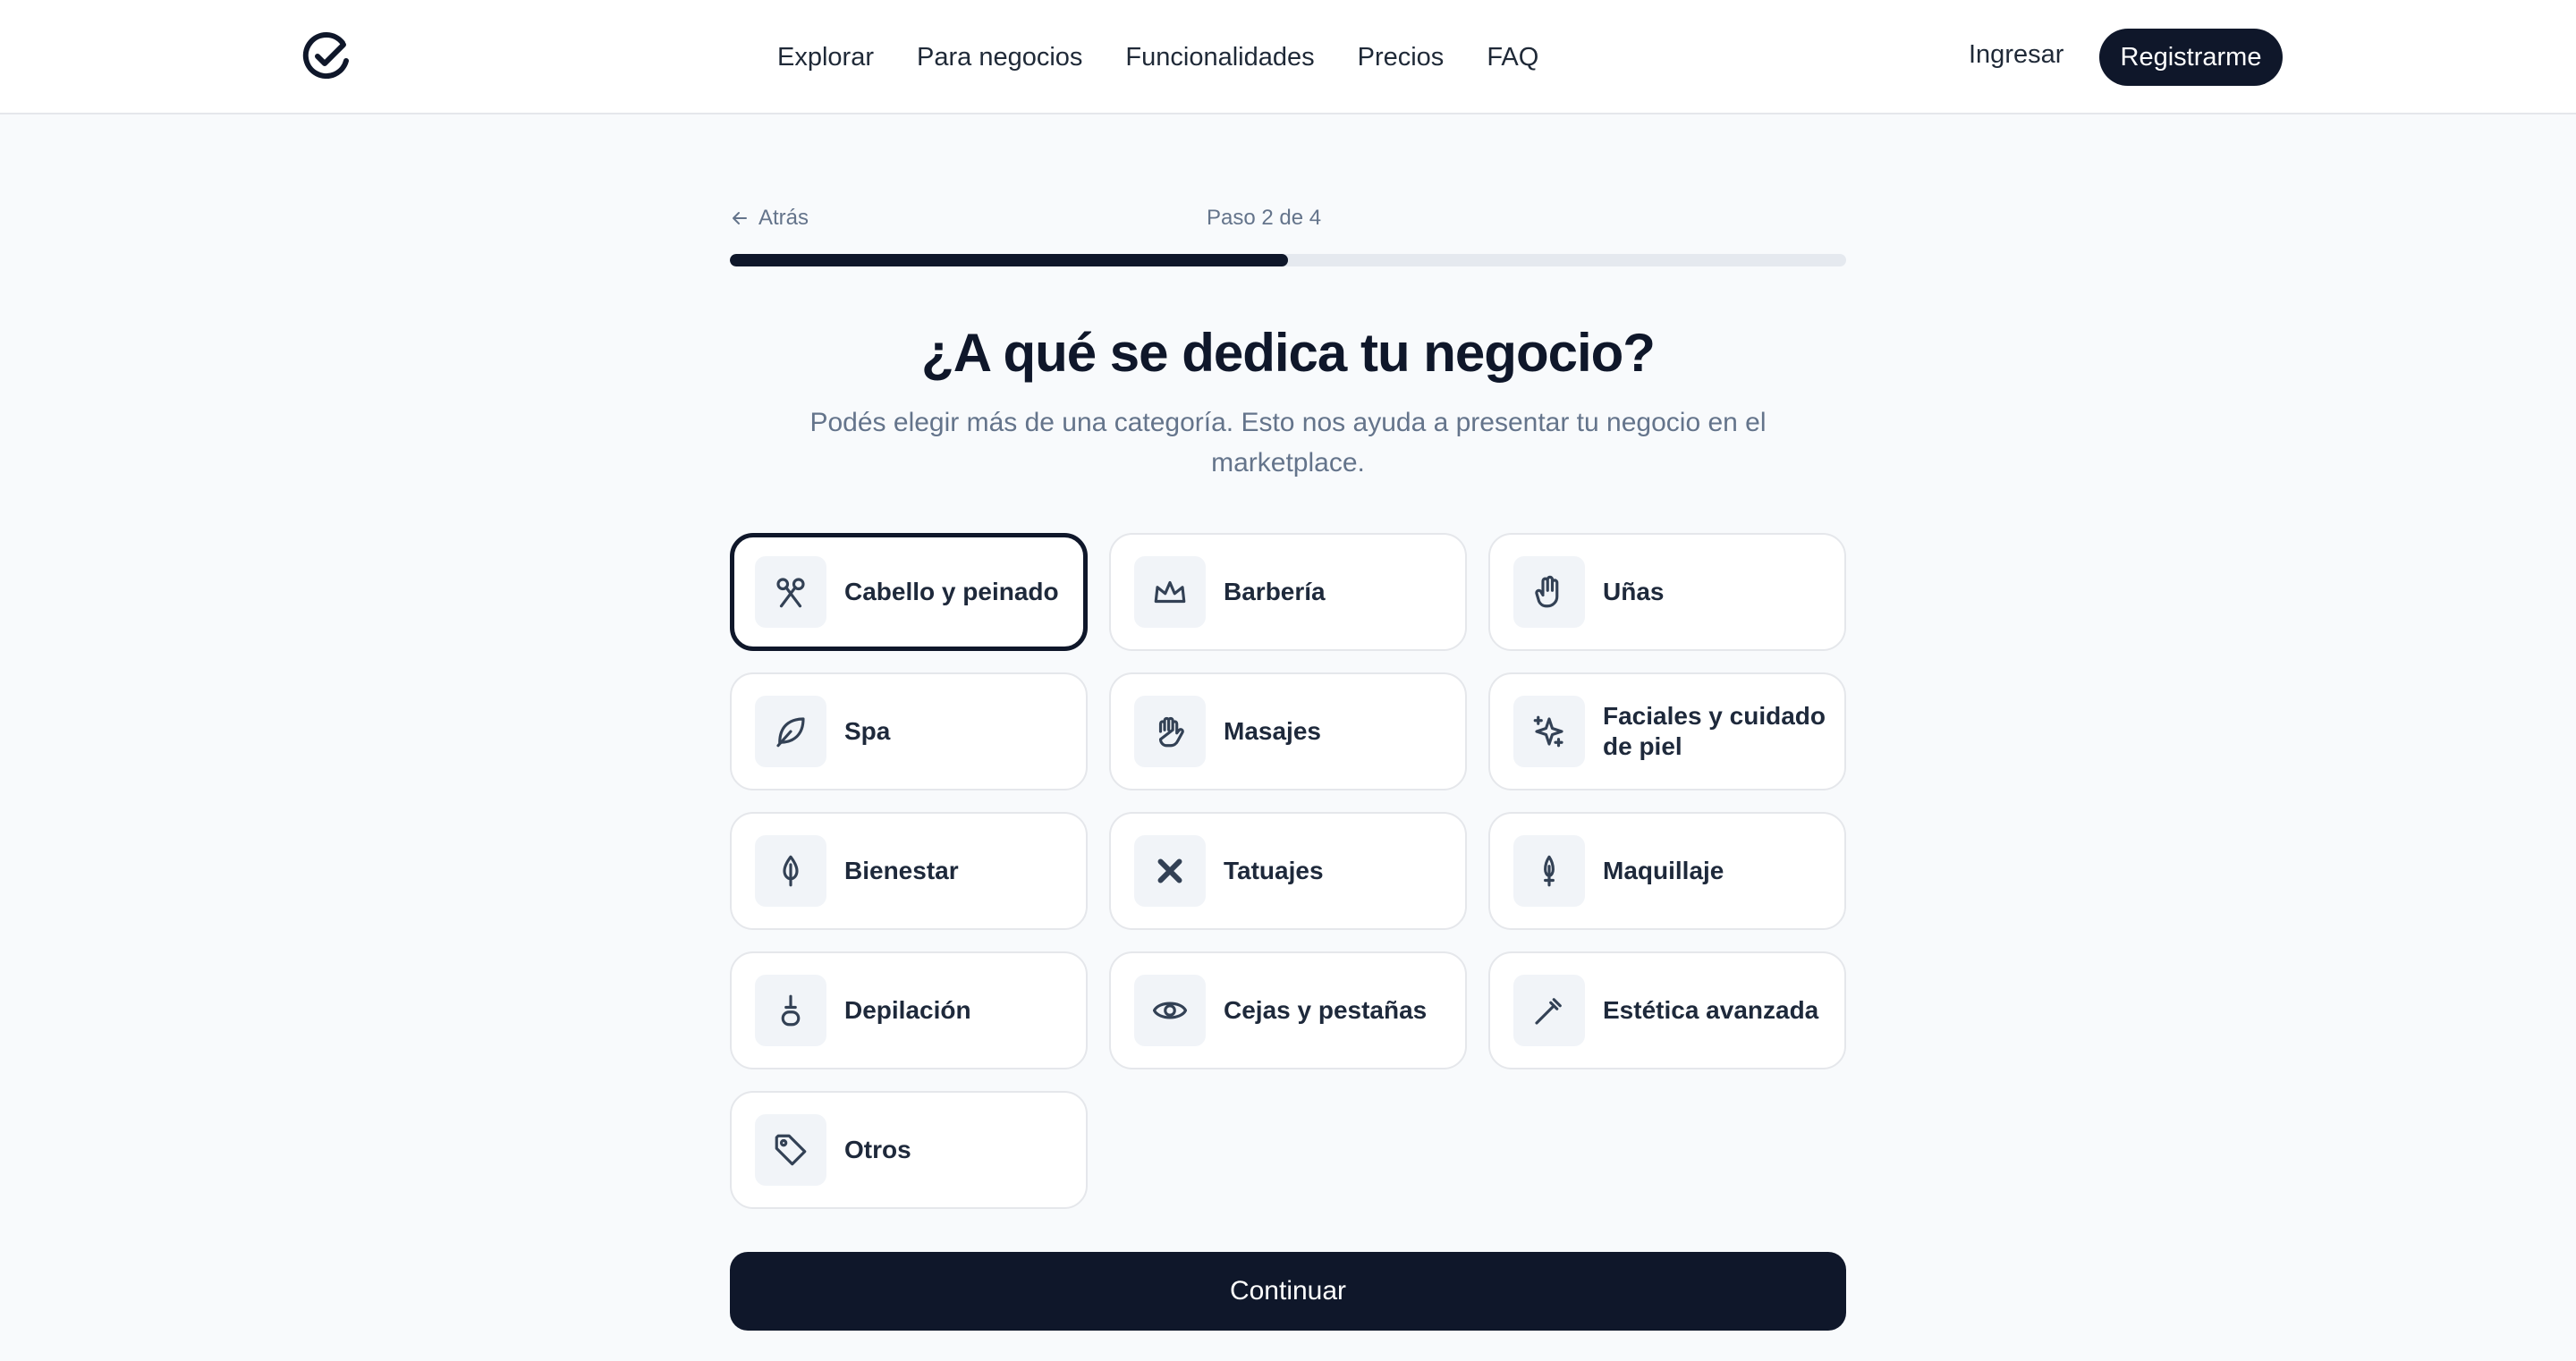  Describe the element at coordinates (1288, 1291) in the screenshot. I see `continue-button: Continuar` at that location.